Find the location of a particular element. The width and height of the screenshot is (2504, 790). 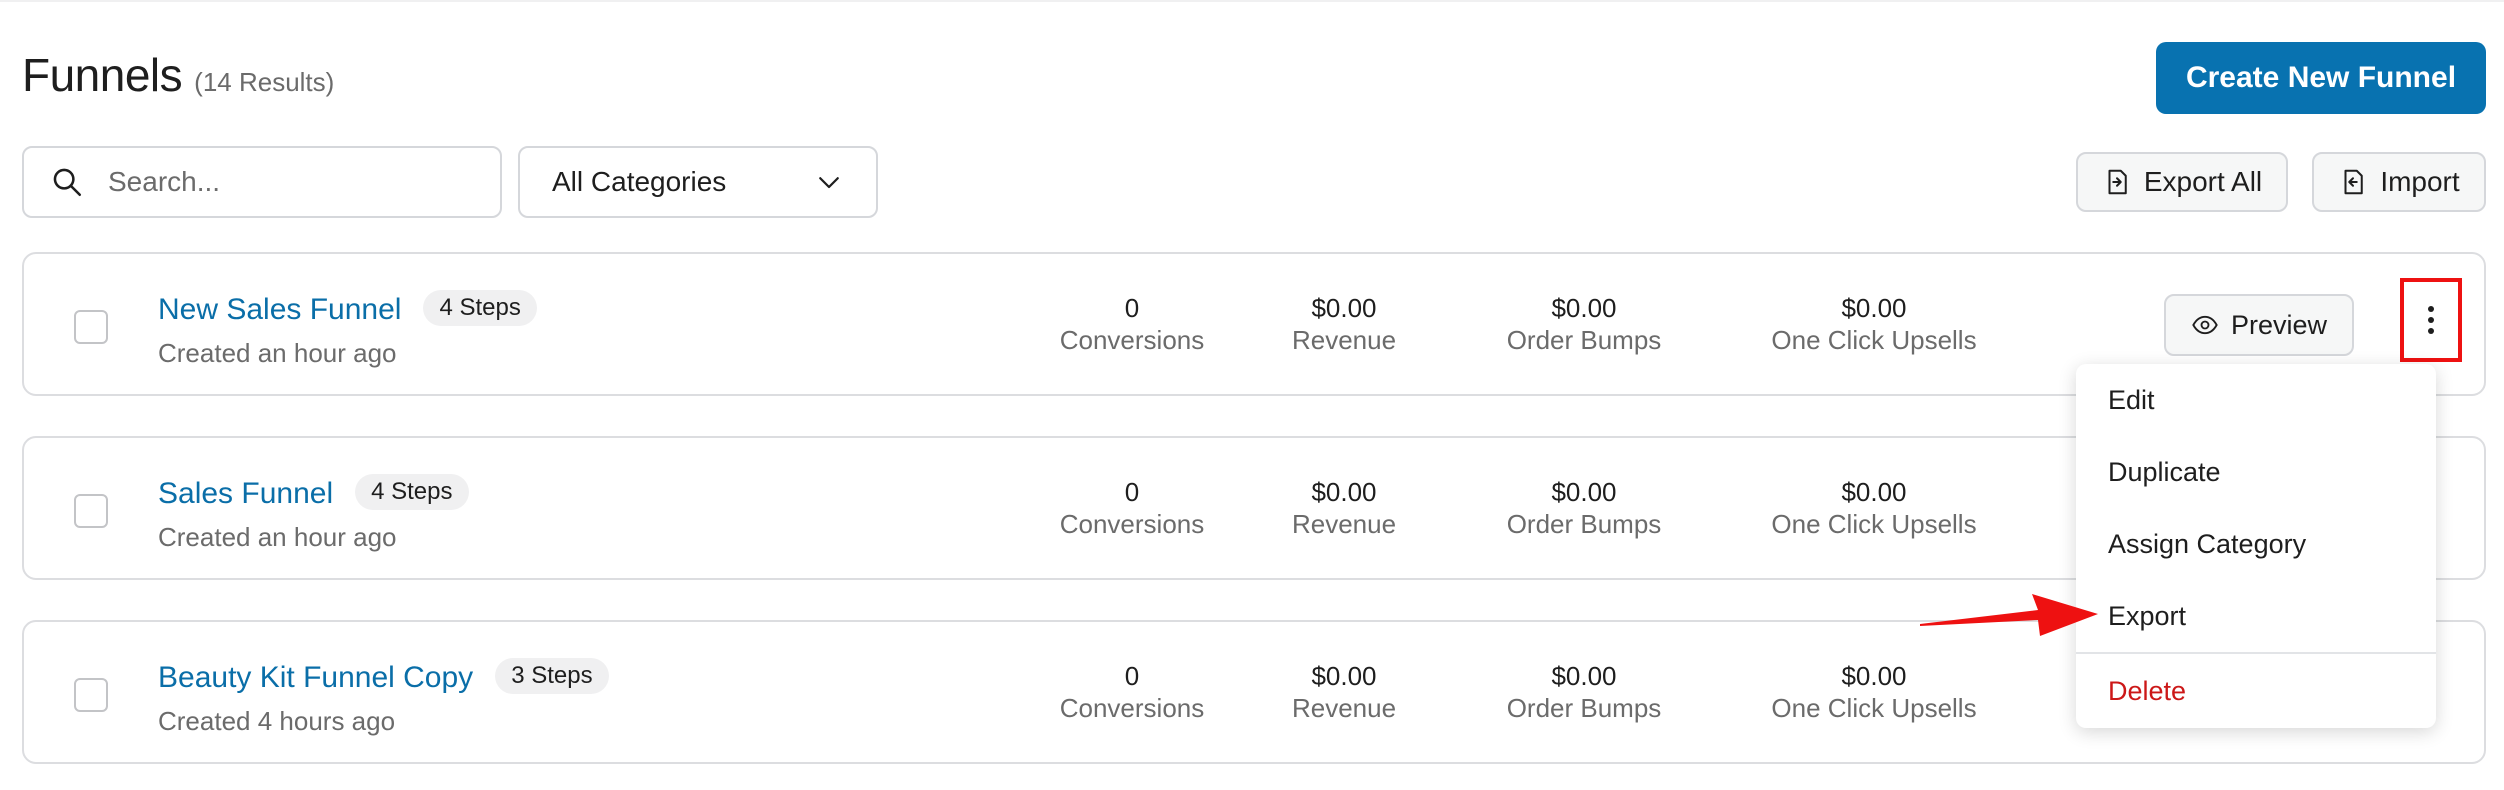

top-border is located at coordinates (1252, 1).